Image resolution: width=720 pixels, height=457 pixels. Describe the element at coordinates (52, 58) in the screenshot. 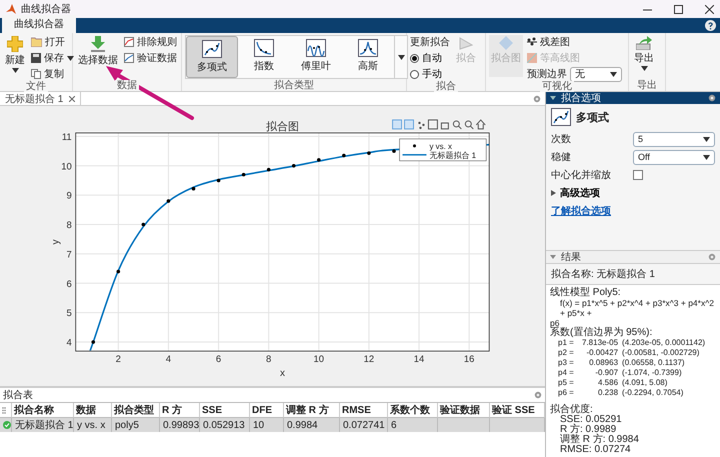

I see `save-button: 保存` at that location.